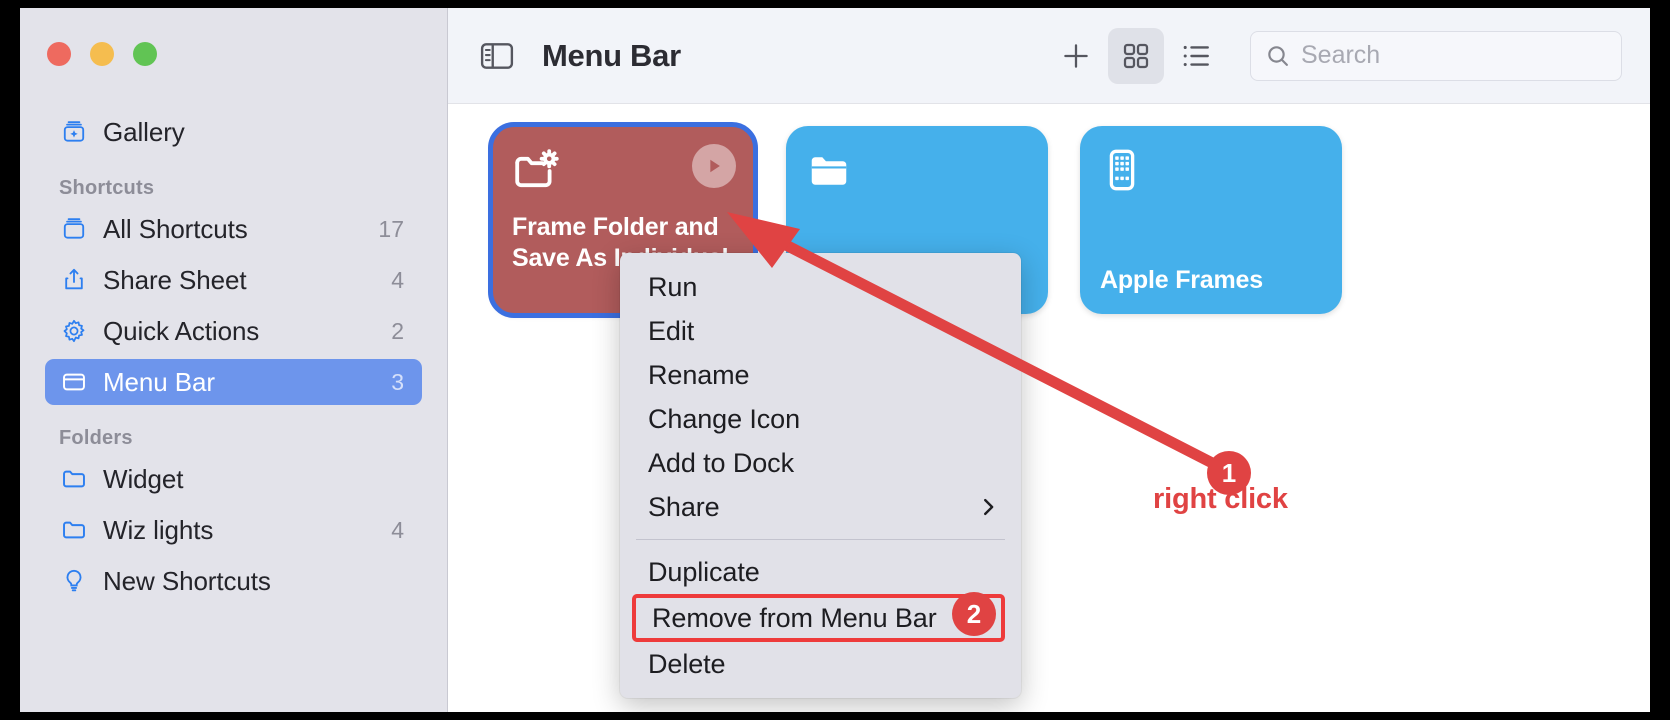 The height and width of the screenshot is (720, 1670). What do you see at coordinates (74, 229) in the screenshot?
I see `shortcuts-stack-icon` at bounding box center [74, 229].